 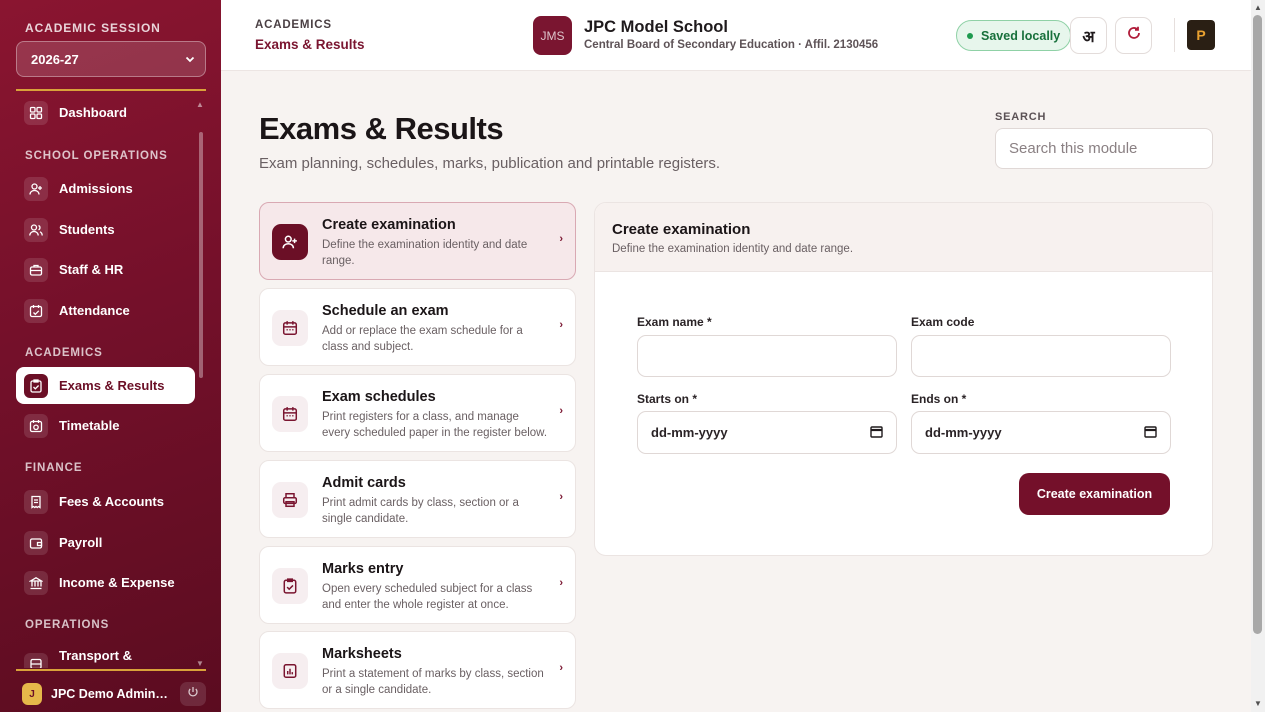 I want to click on scroll-down-icon: ▼, so click(x=1258, y=703).